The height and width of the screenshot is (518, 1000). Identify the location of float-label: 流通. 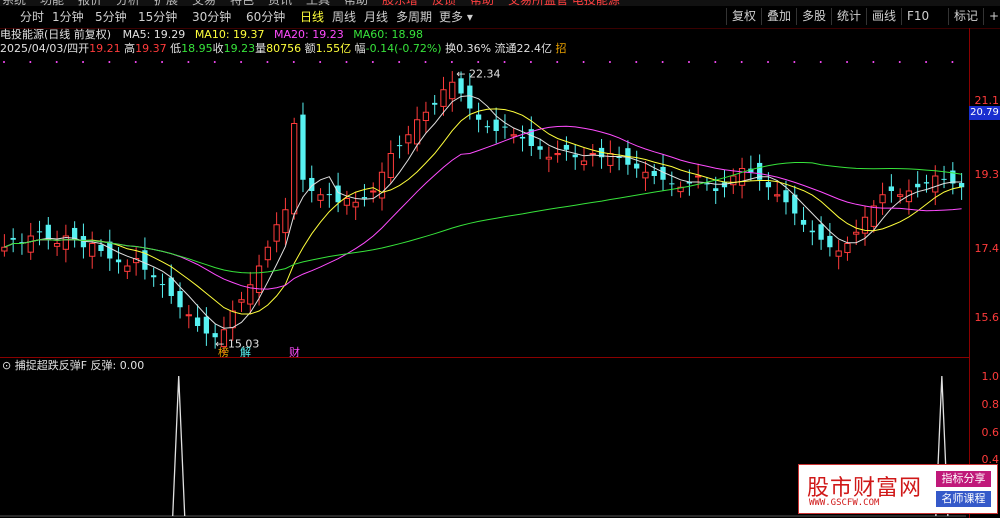
(505, 48).